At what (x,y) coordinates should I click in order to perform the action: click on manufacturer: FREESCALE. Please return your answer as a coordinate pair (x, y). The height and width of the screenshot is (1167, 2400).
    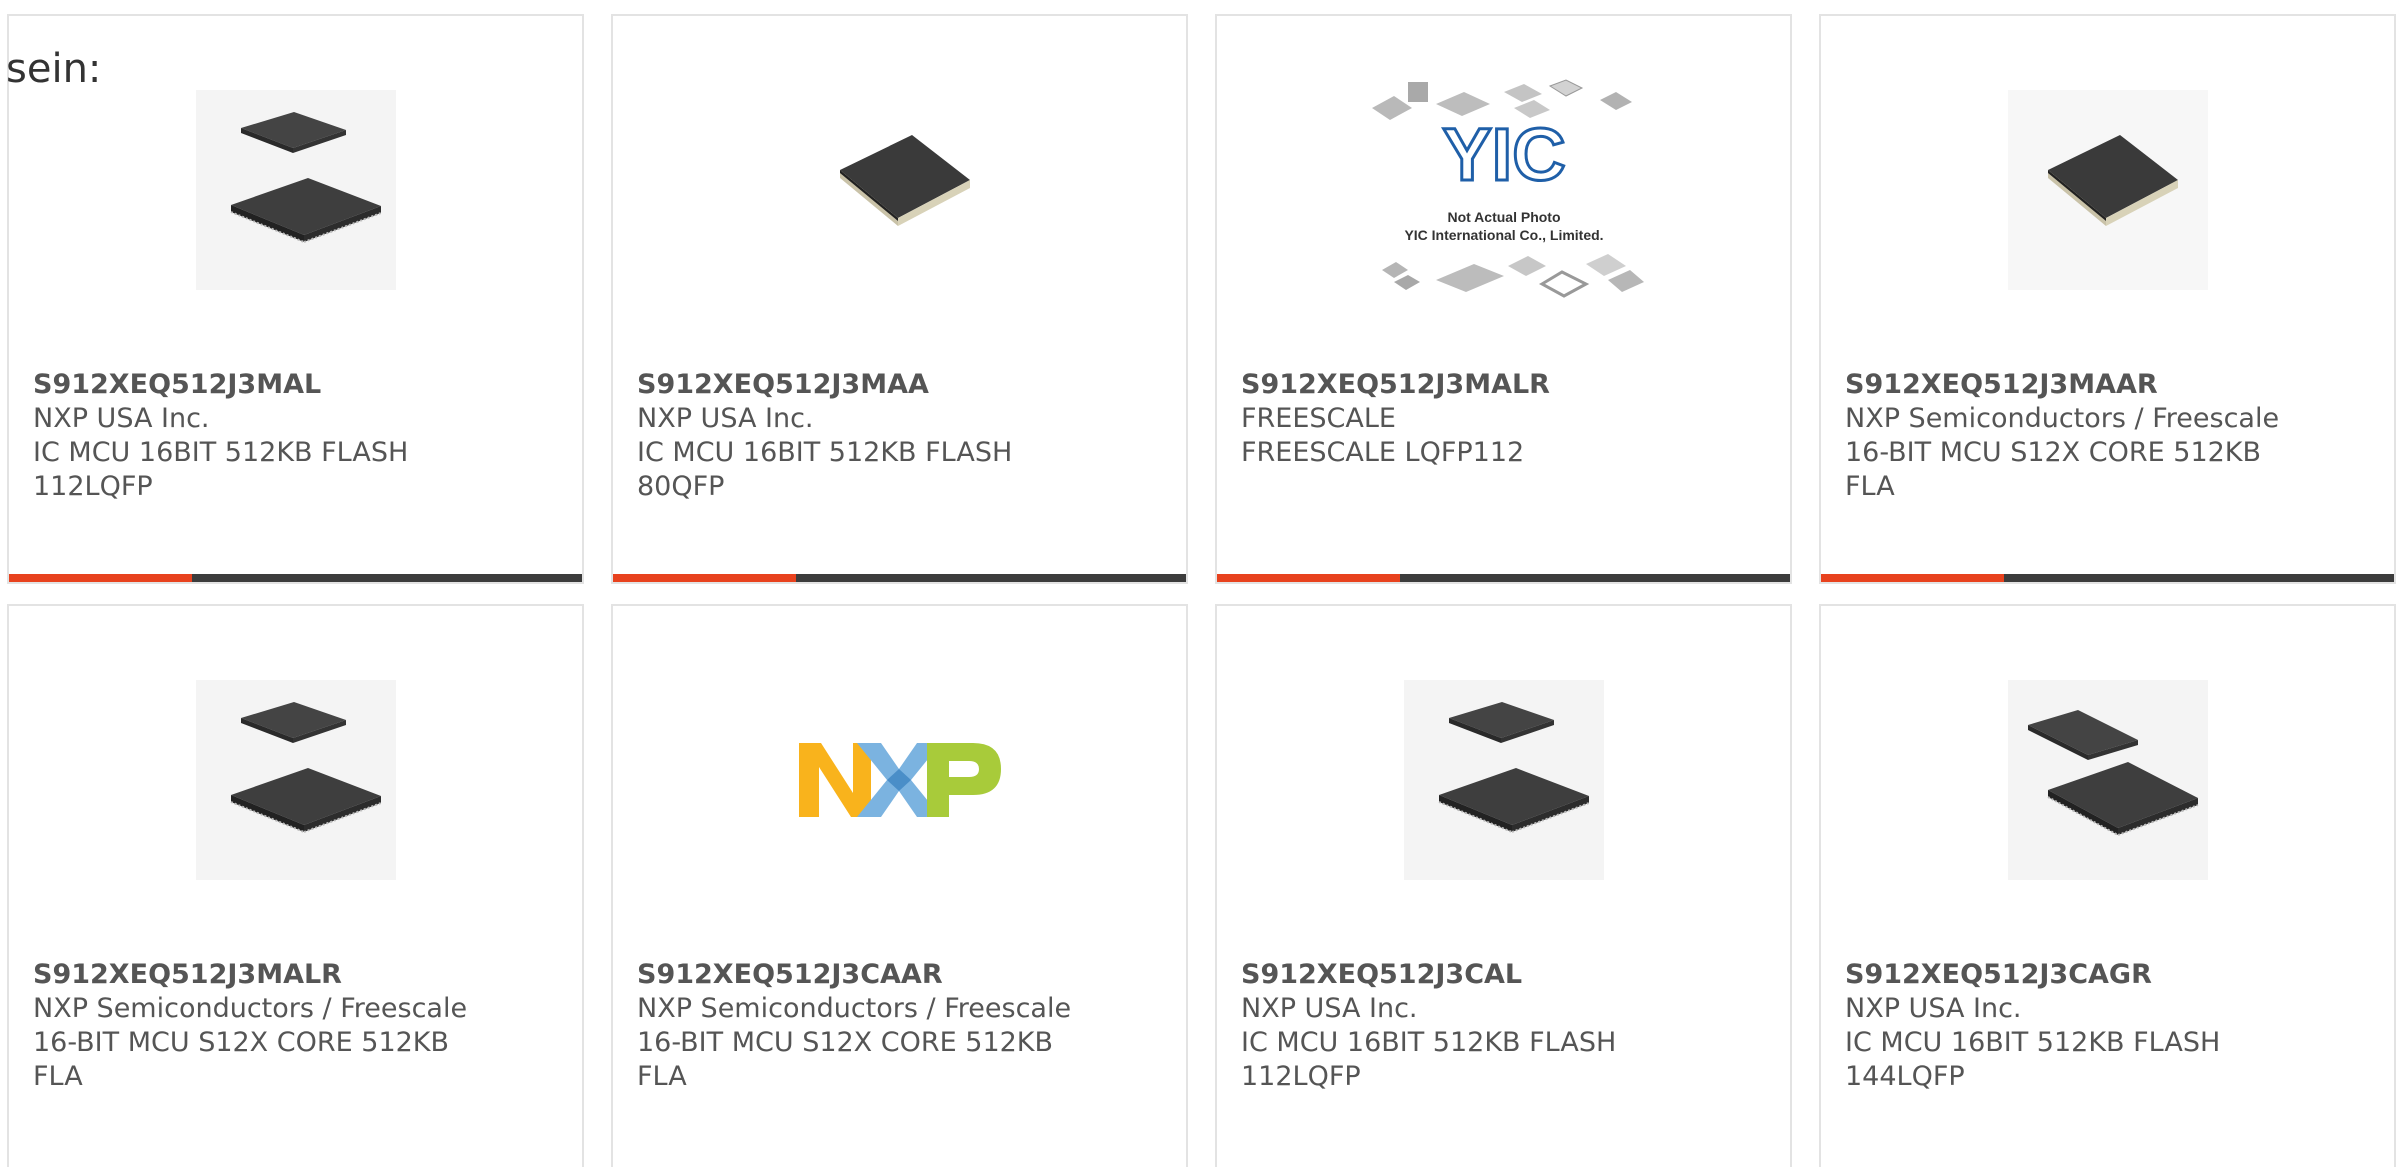
    Looking at the image, I should click on (1318, 418).